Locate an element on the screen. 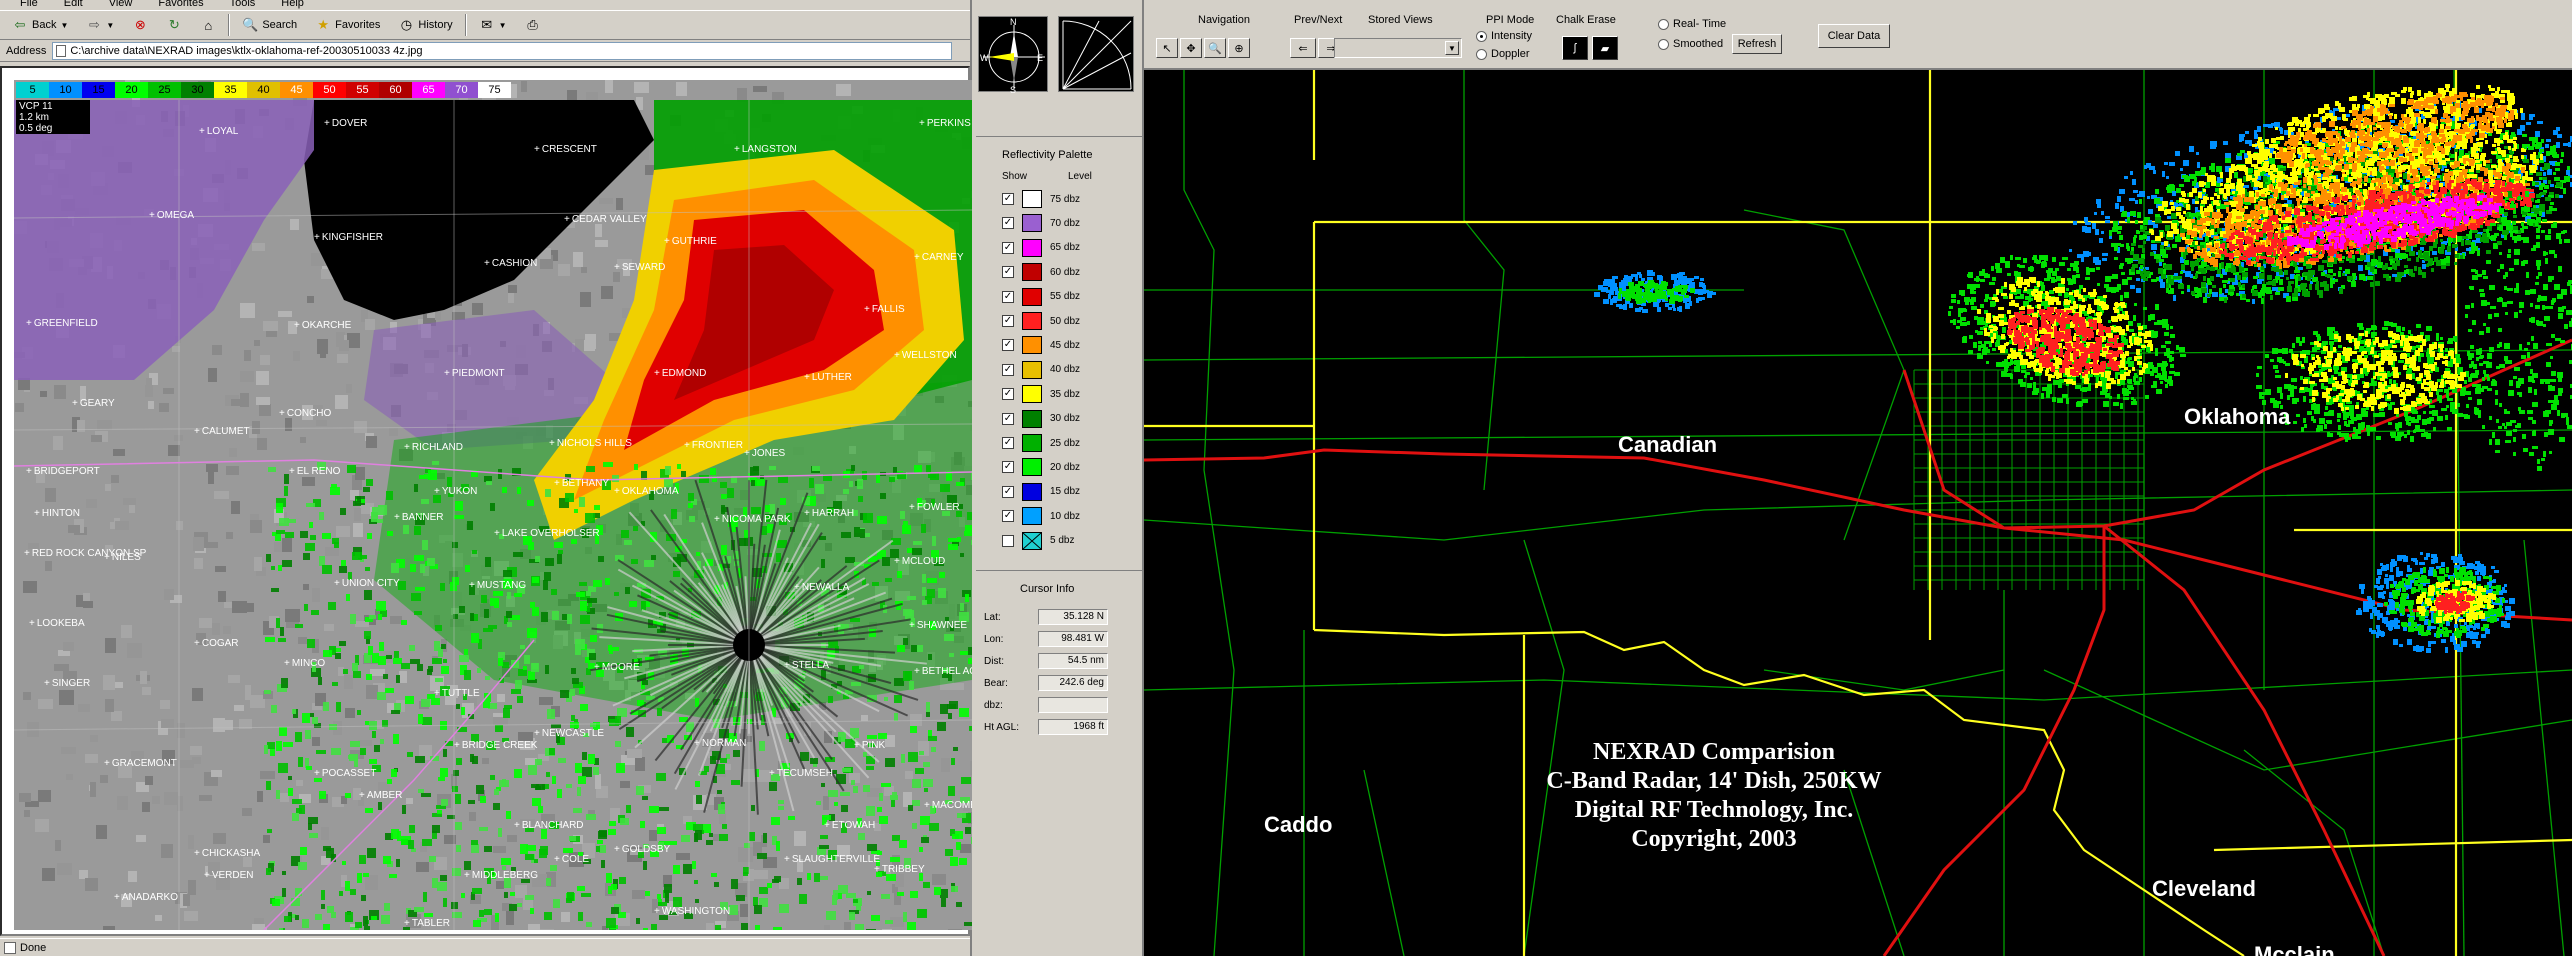 Image resolution: width=2572 pixels, height=956 pixels. level-label: 40 dbz is located at coordinates (1065, 370).